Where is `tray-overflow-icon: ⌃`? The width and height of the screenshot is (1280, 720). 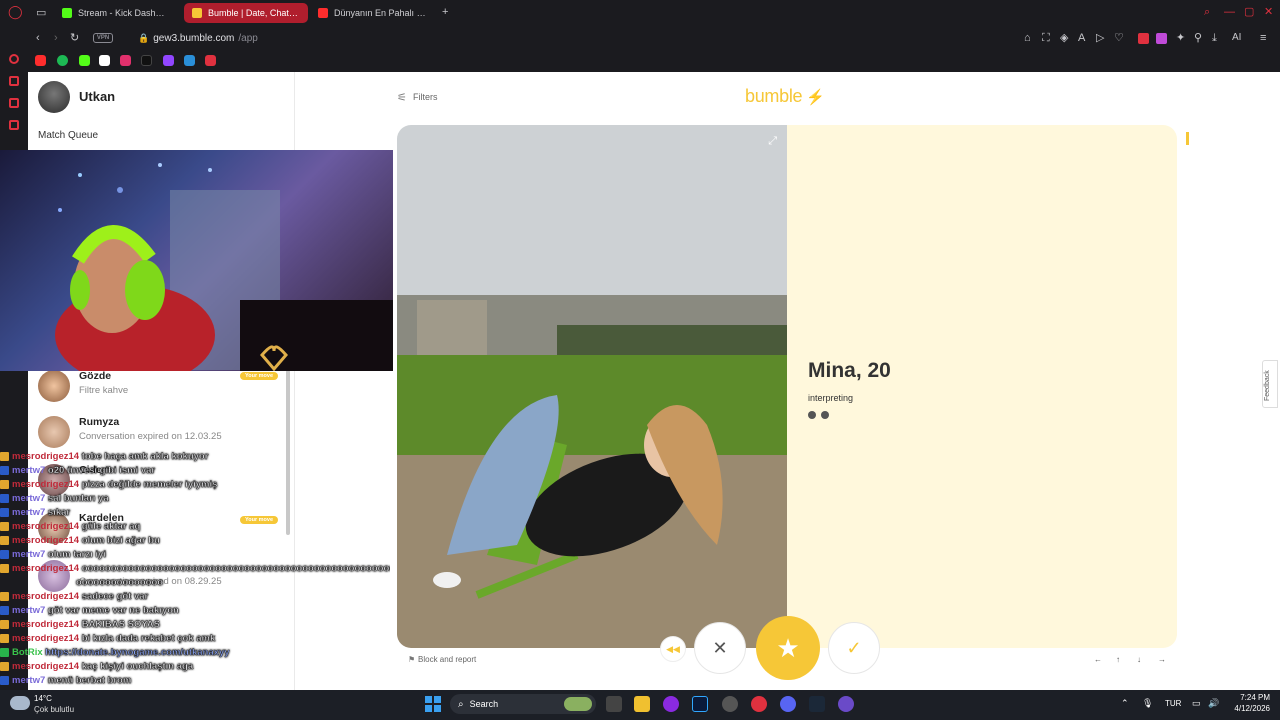
tray-overflow-icon: ⌃ is located at coordinates (1125, 703).